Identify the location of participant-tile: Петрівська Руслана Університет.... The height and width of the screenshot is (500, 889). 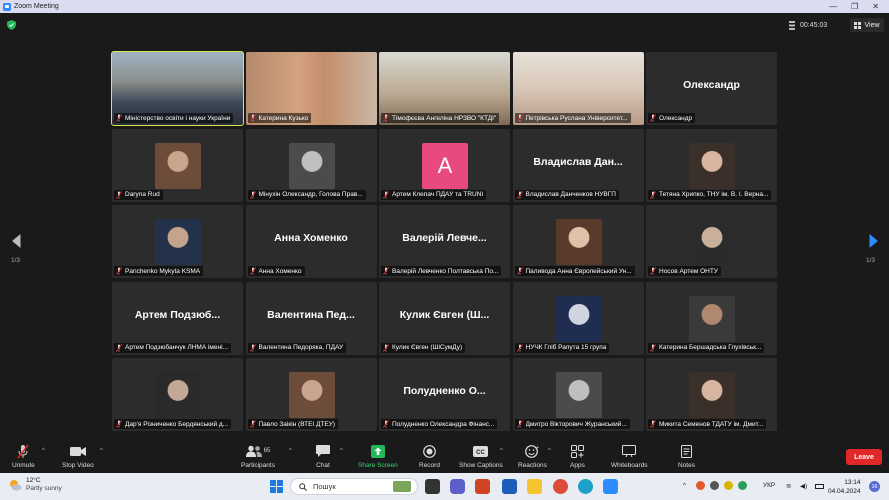
(578, 88).